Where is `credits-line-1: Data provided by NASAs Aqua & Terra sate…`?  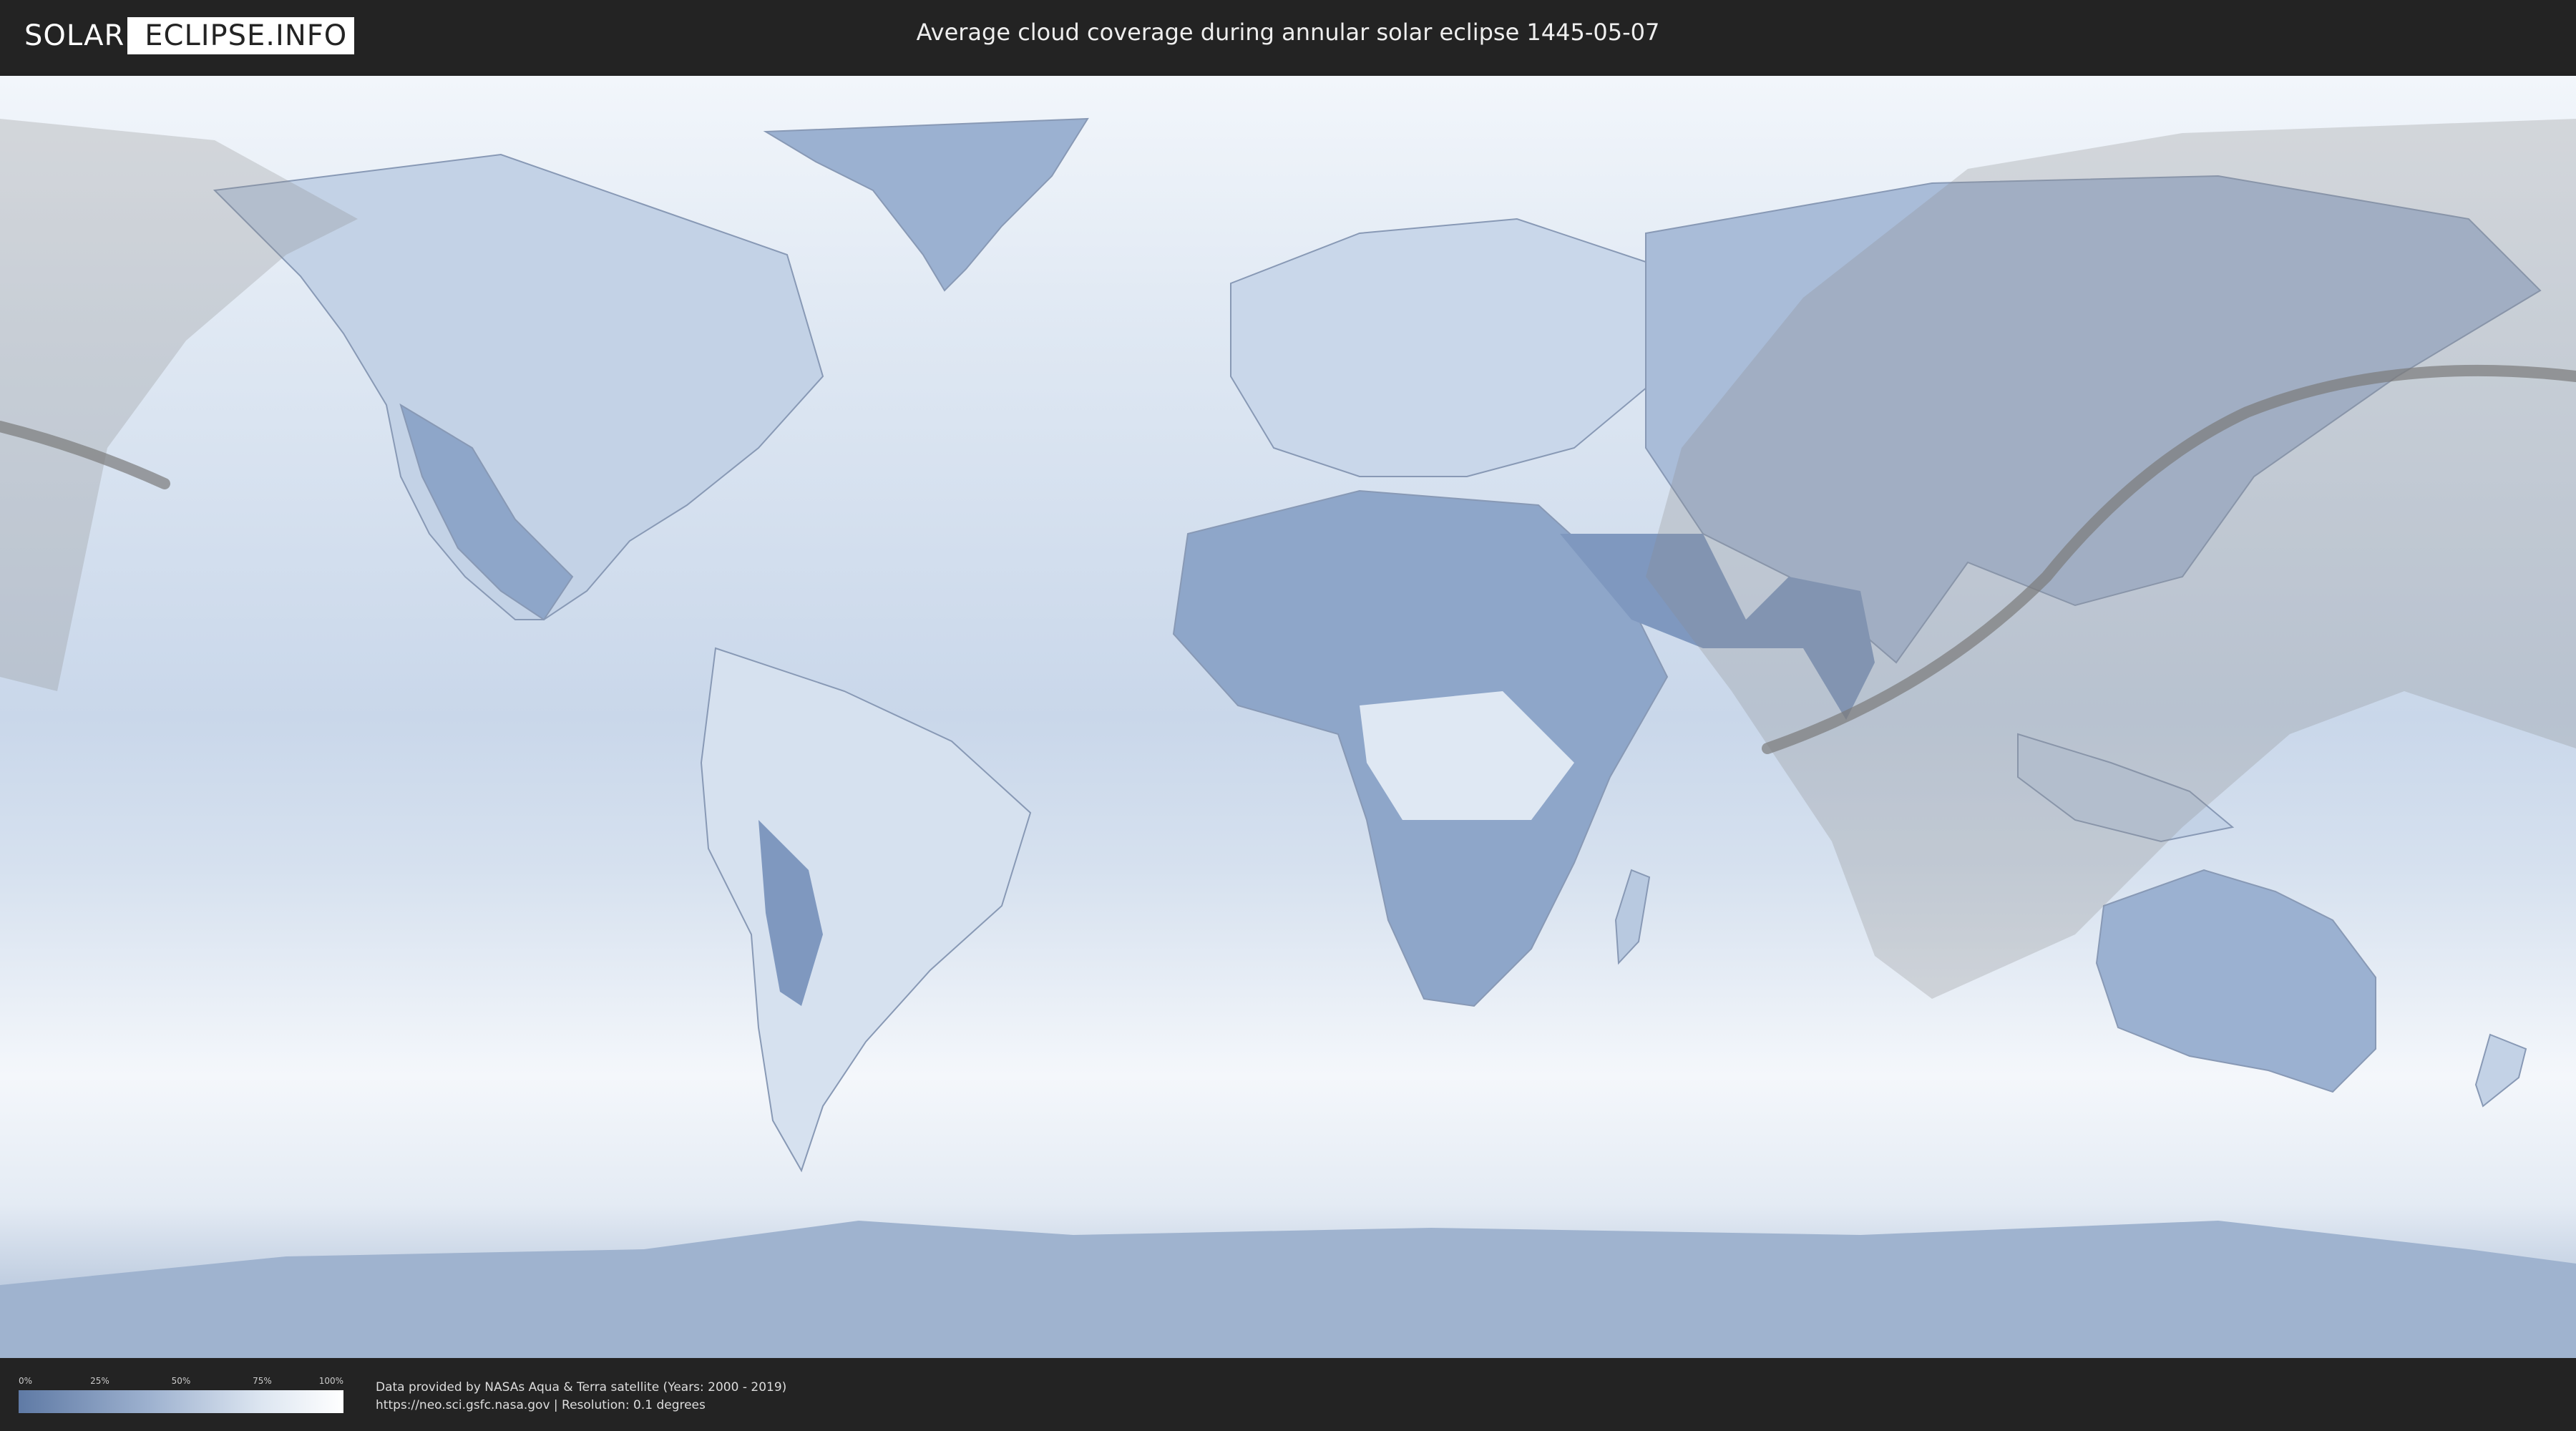
credits-line-1: Data provided by NASAs Aqua & Terra sate… is located at coordinates (581, 1387).